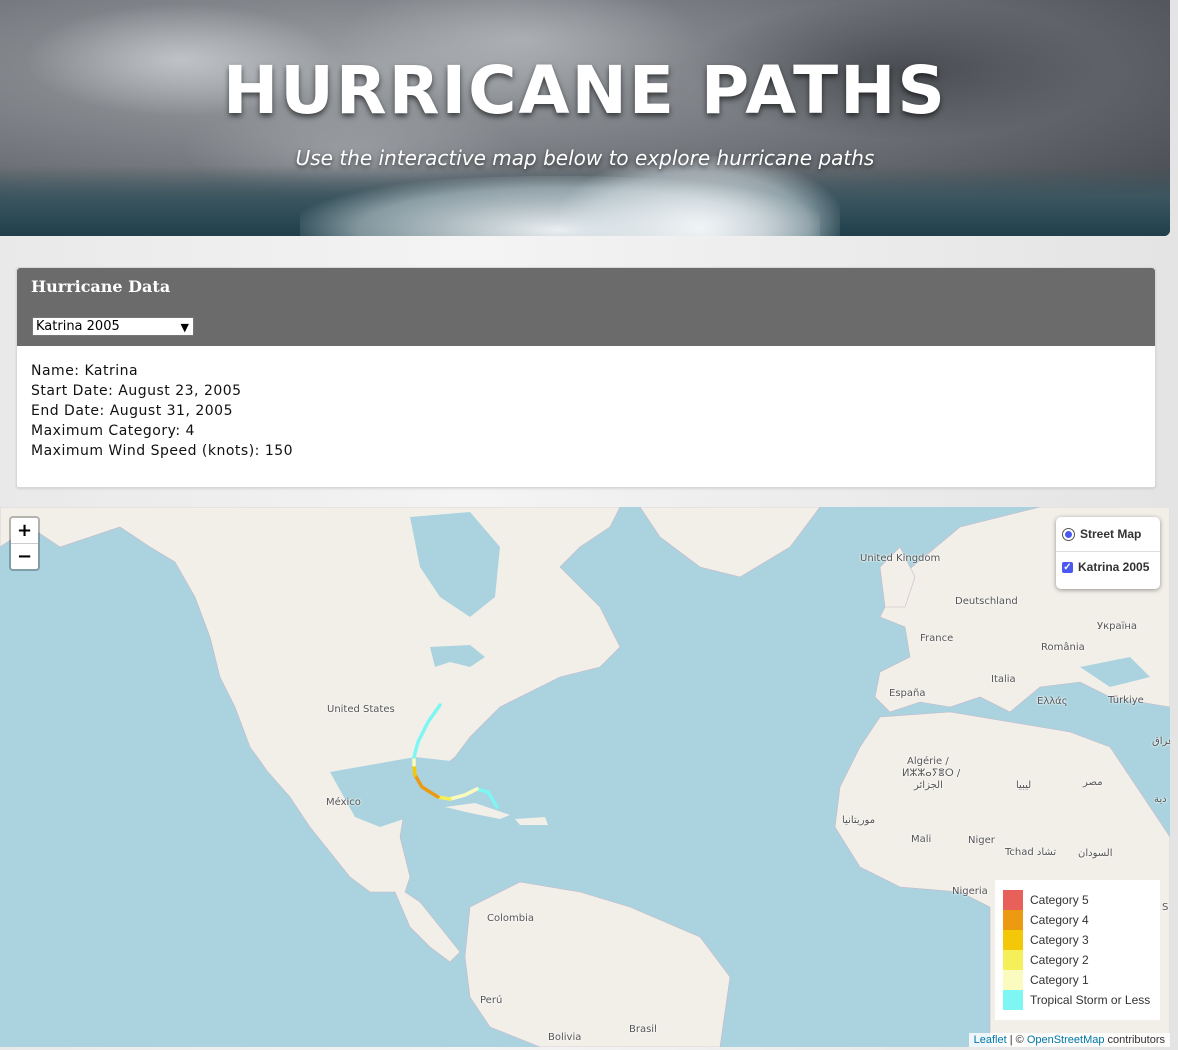 This screenshot has width=1178, height=1050. Describe the element at coordinates (907, 693) in the screenshot. I see `label-espana: España` at that location.